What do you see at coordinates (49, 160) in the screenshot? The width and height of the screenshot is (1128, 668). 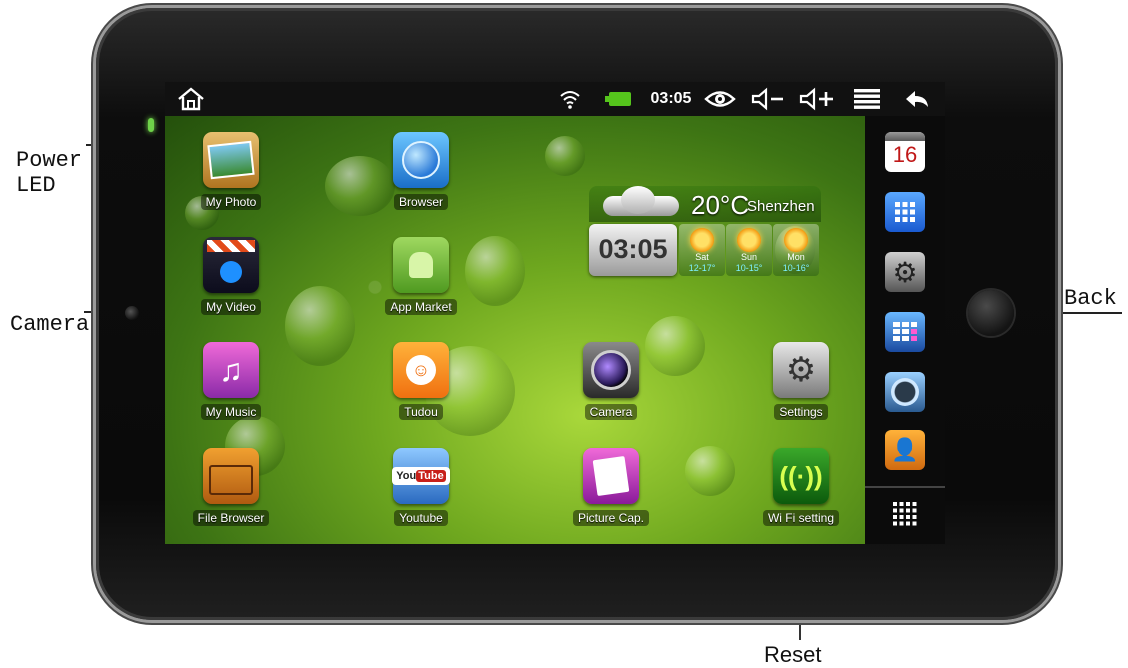 I see `power-led-label-line1: Power` at bounding box center [49, 160].